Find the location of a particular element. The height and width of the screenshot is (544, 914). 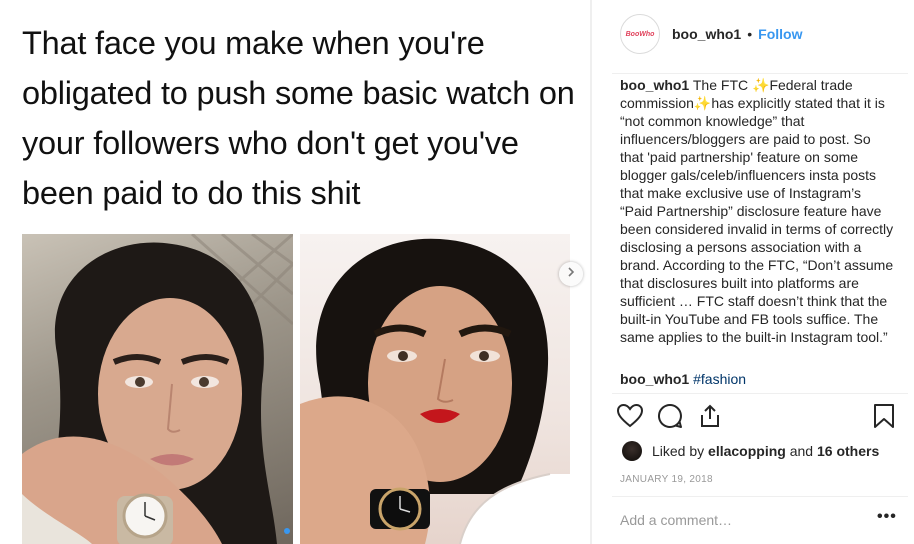

carousel-indicator is located at coordinates (292, 531).